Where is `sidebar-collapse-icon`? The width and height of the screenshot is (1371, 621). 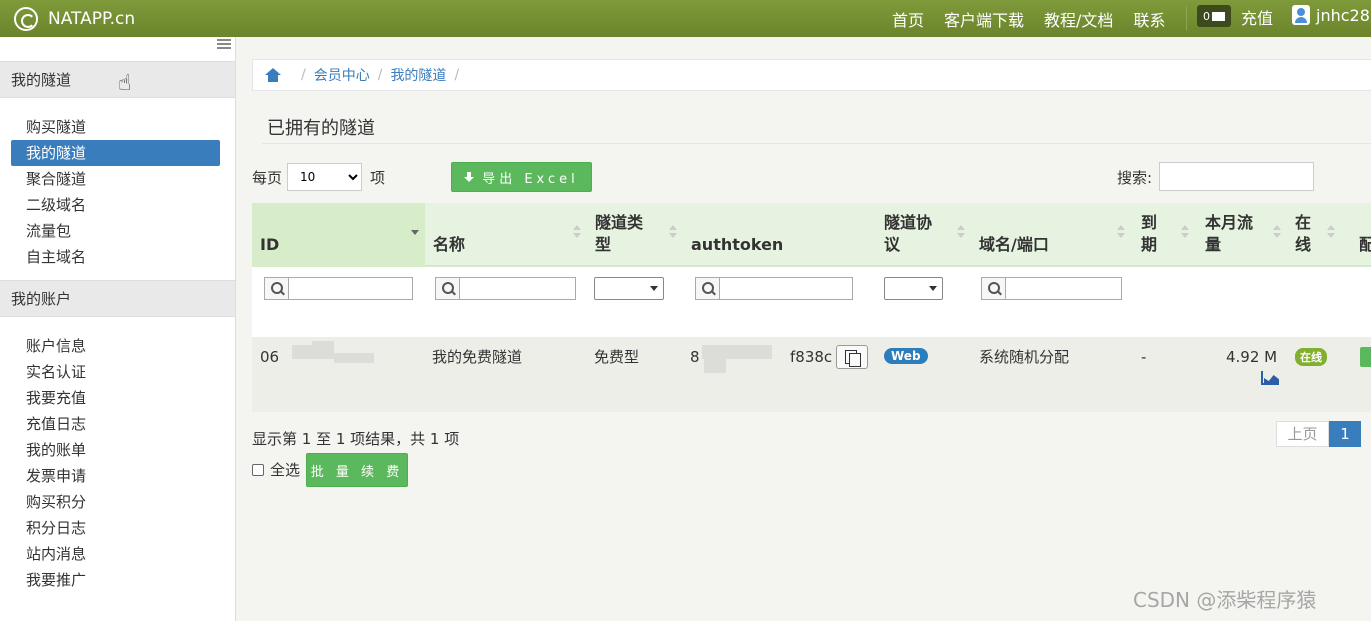 sidebar-collapse-icon is located at coordinates (224, 44).